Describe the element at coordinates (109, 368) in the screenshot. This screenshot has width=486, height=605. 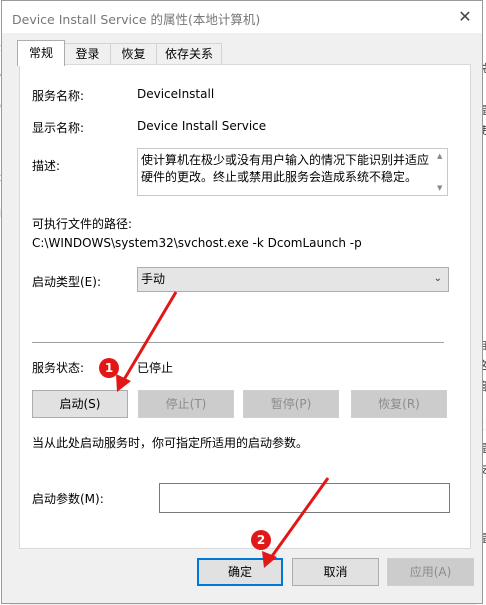
I see `step-1-badge: 1` at that location.